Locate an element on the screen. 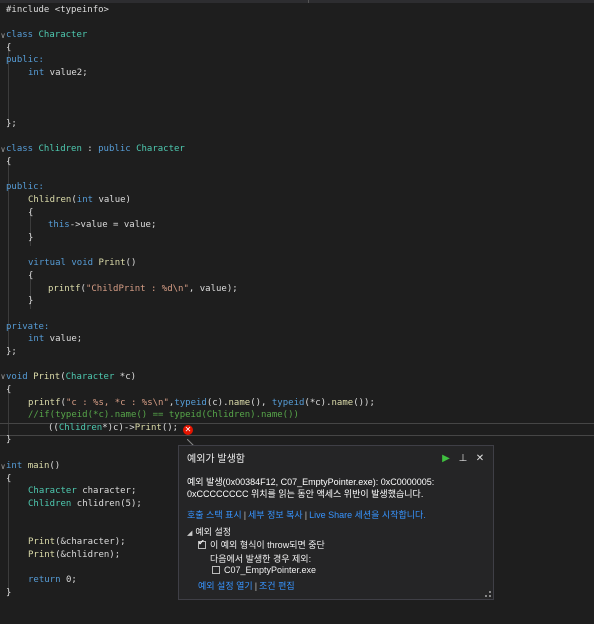  module-exclusion-row: C07_EmptyPointer.exe is located at coordinates (264, 570).